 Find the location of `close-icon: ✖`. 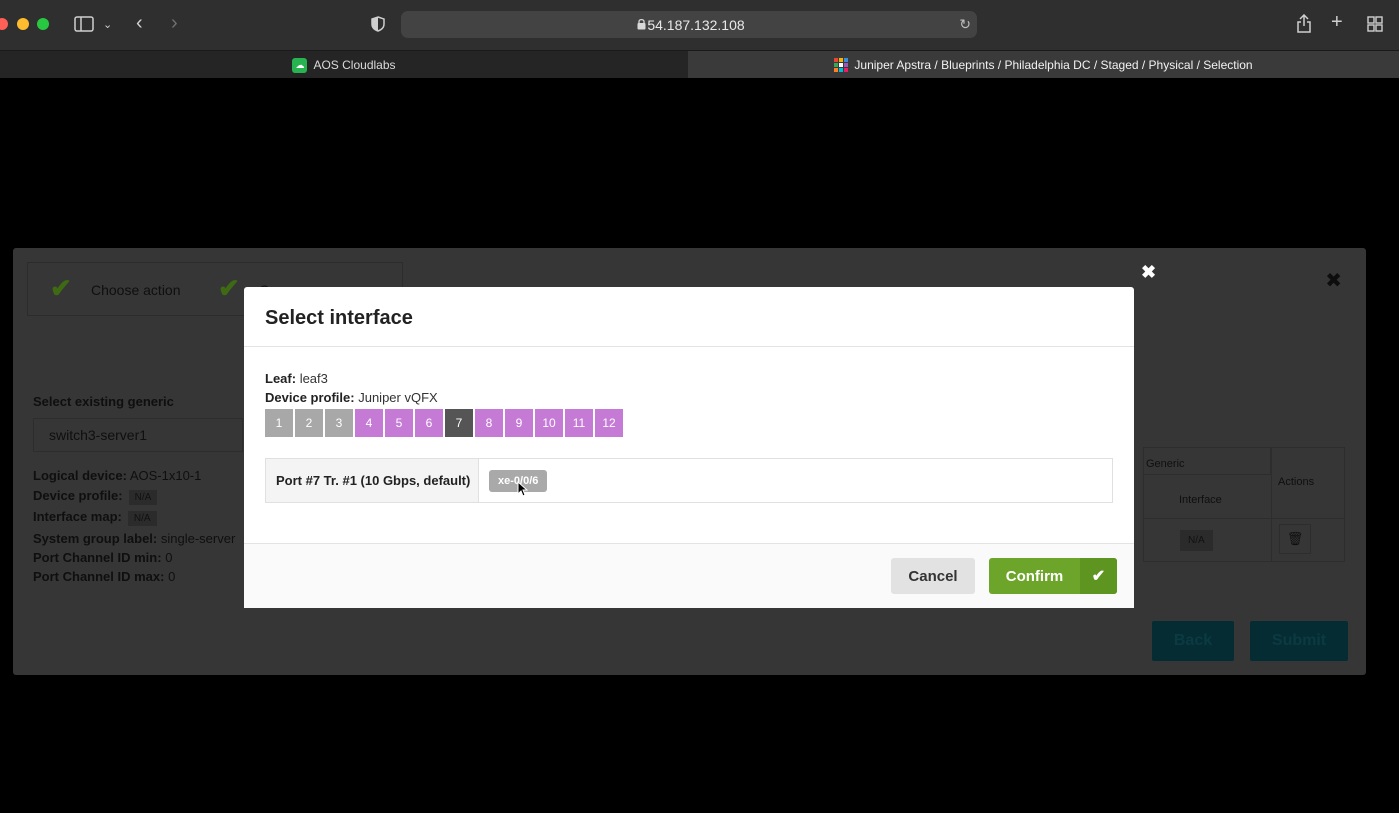

close-icon: ✖ is located at coordinates (1148, 272).